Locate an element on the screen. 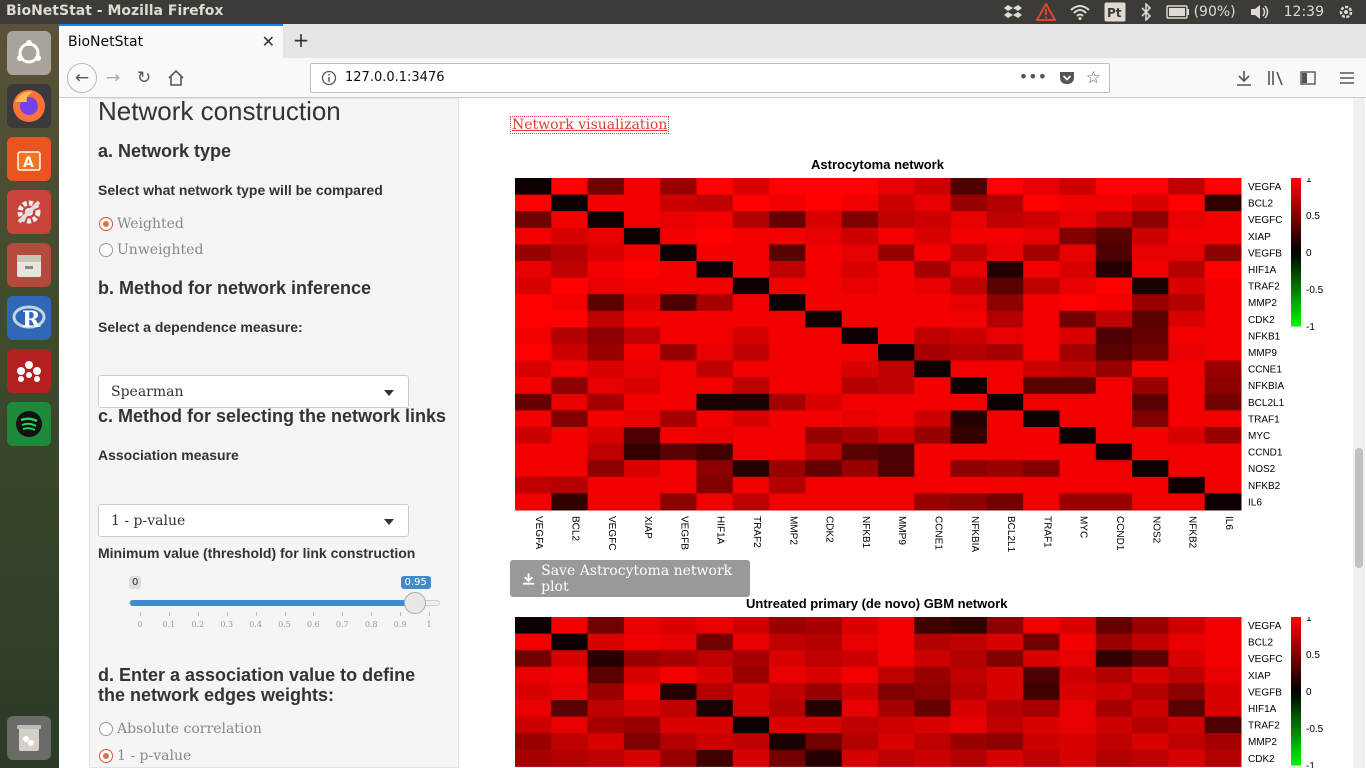 The width and height of the screenshot is (1366, 768). row-label: MMP2 is located at coordinates (1262, 742).